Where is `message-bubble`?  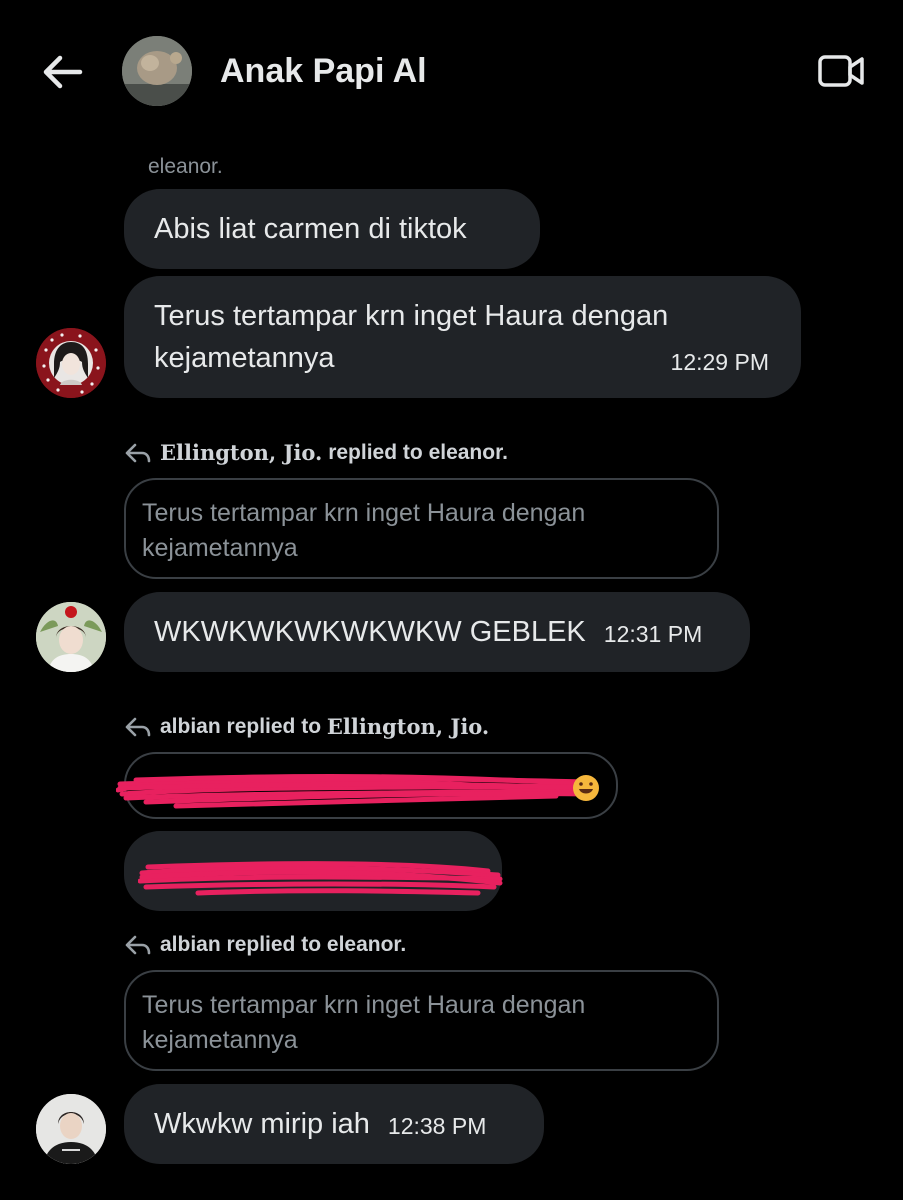 message-bubble is located at coordinates (313, 871).